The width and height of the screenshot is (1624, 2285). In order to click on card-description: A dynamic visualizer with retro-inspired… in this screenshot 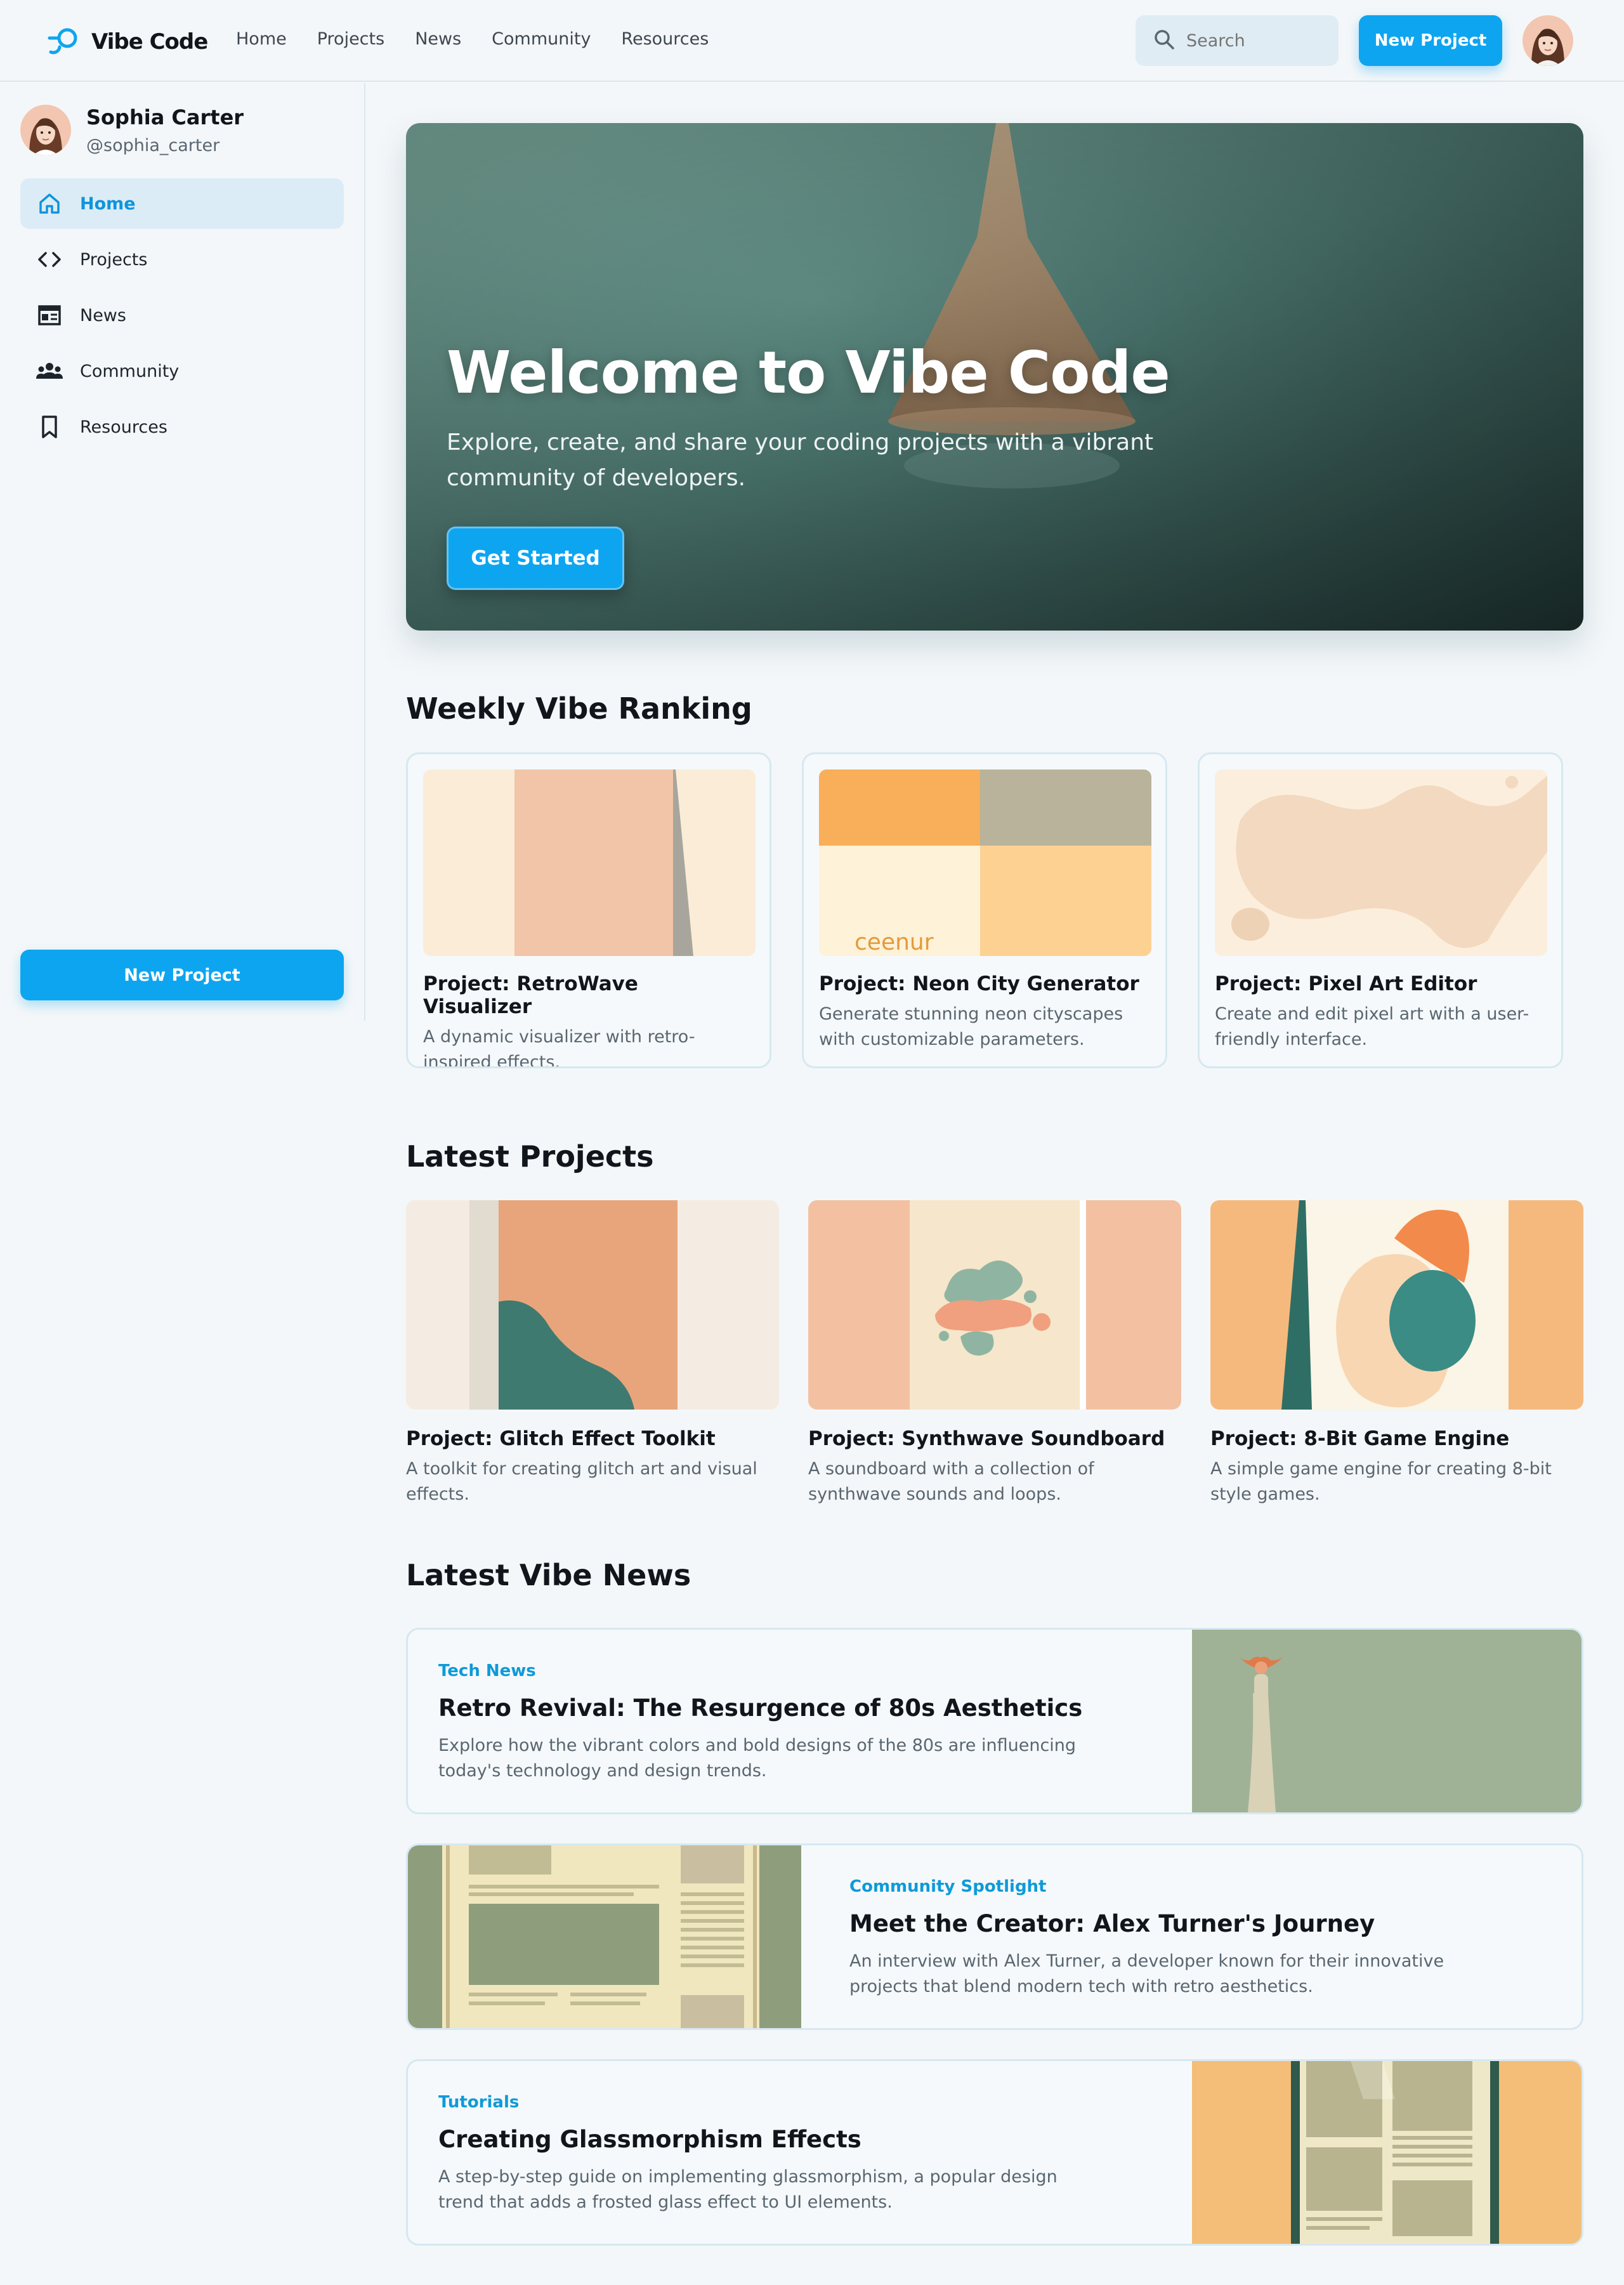, I will do `click(559, 1047)`.